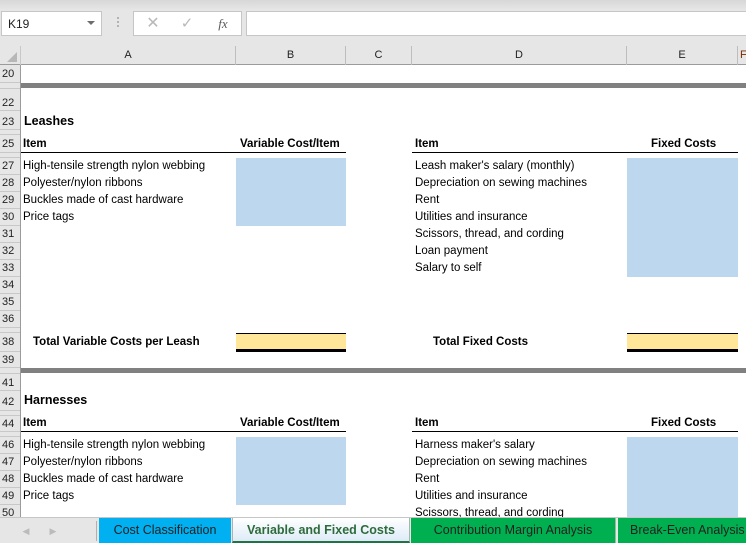 Image resolution: width=746 pixels, height=543 pixels. I want to click on leashes-fixed-item-header: Item, so click(427, 144).